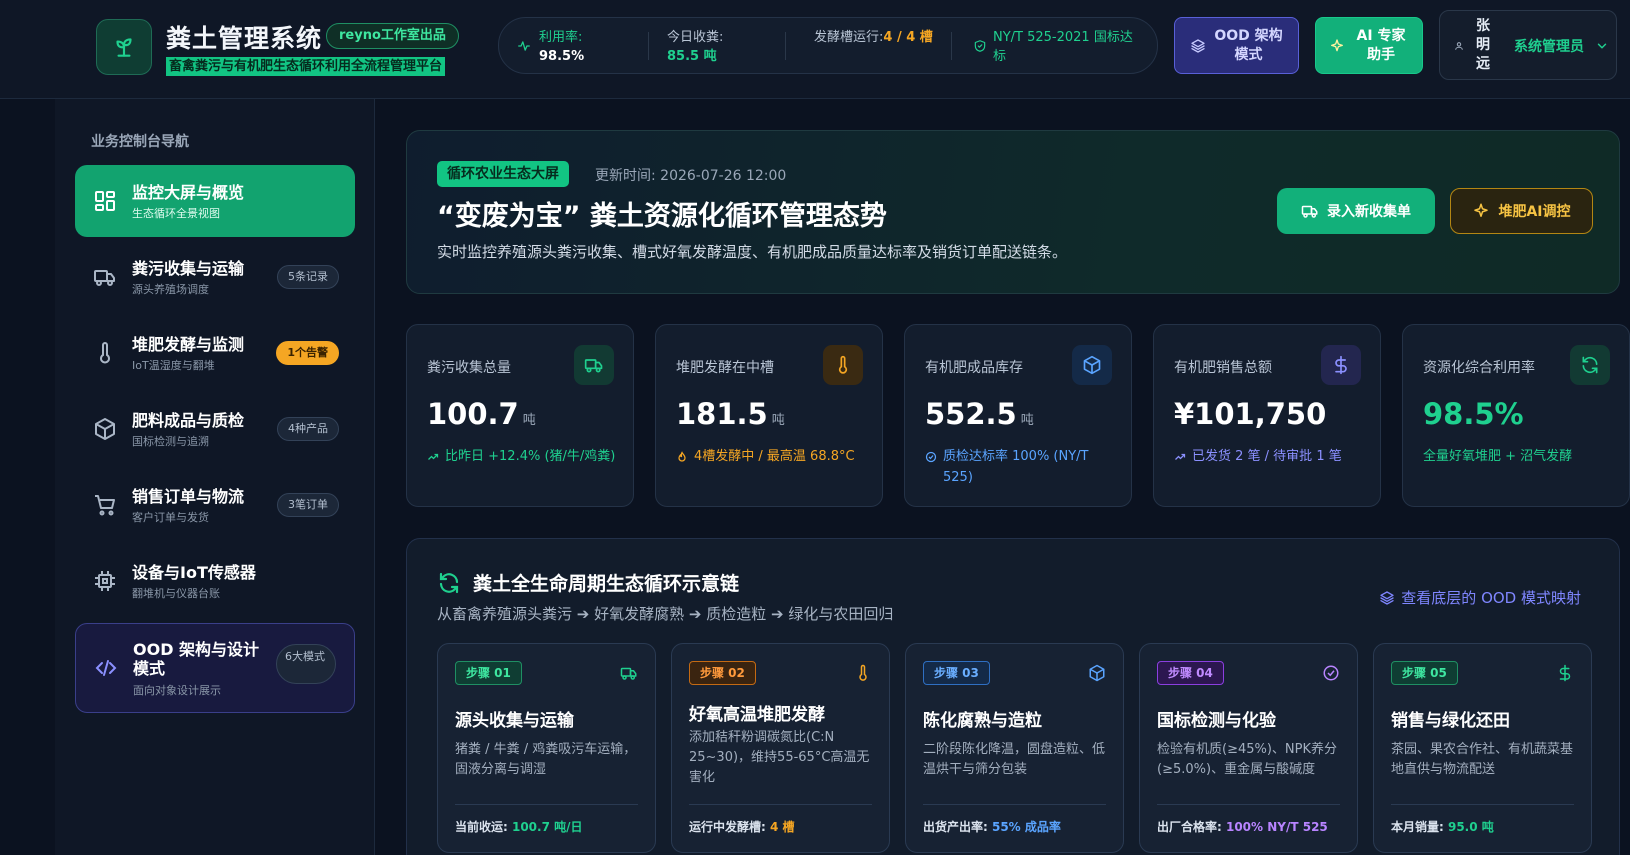 The width and height of the screenshot is (1630, 855). Describe the element at coordinates (1534, 212) in the screenshot. I see `button-label: 堆肥AI调控` at that location.